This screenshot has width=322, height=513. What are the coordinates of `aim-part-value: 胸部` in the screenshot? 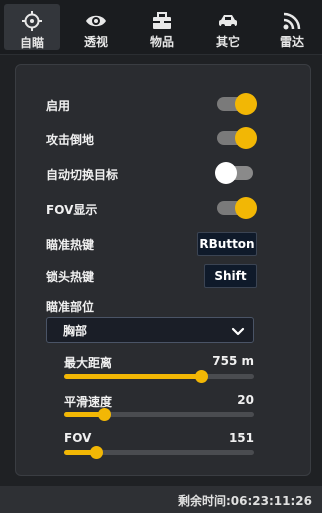 It's located at (75, 331).